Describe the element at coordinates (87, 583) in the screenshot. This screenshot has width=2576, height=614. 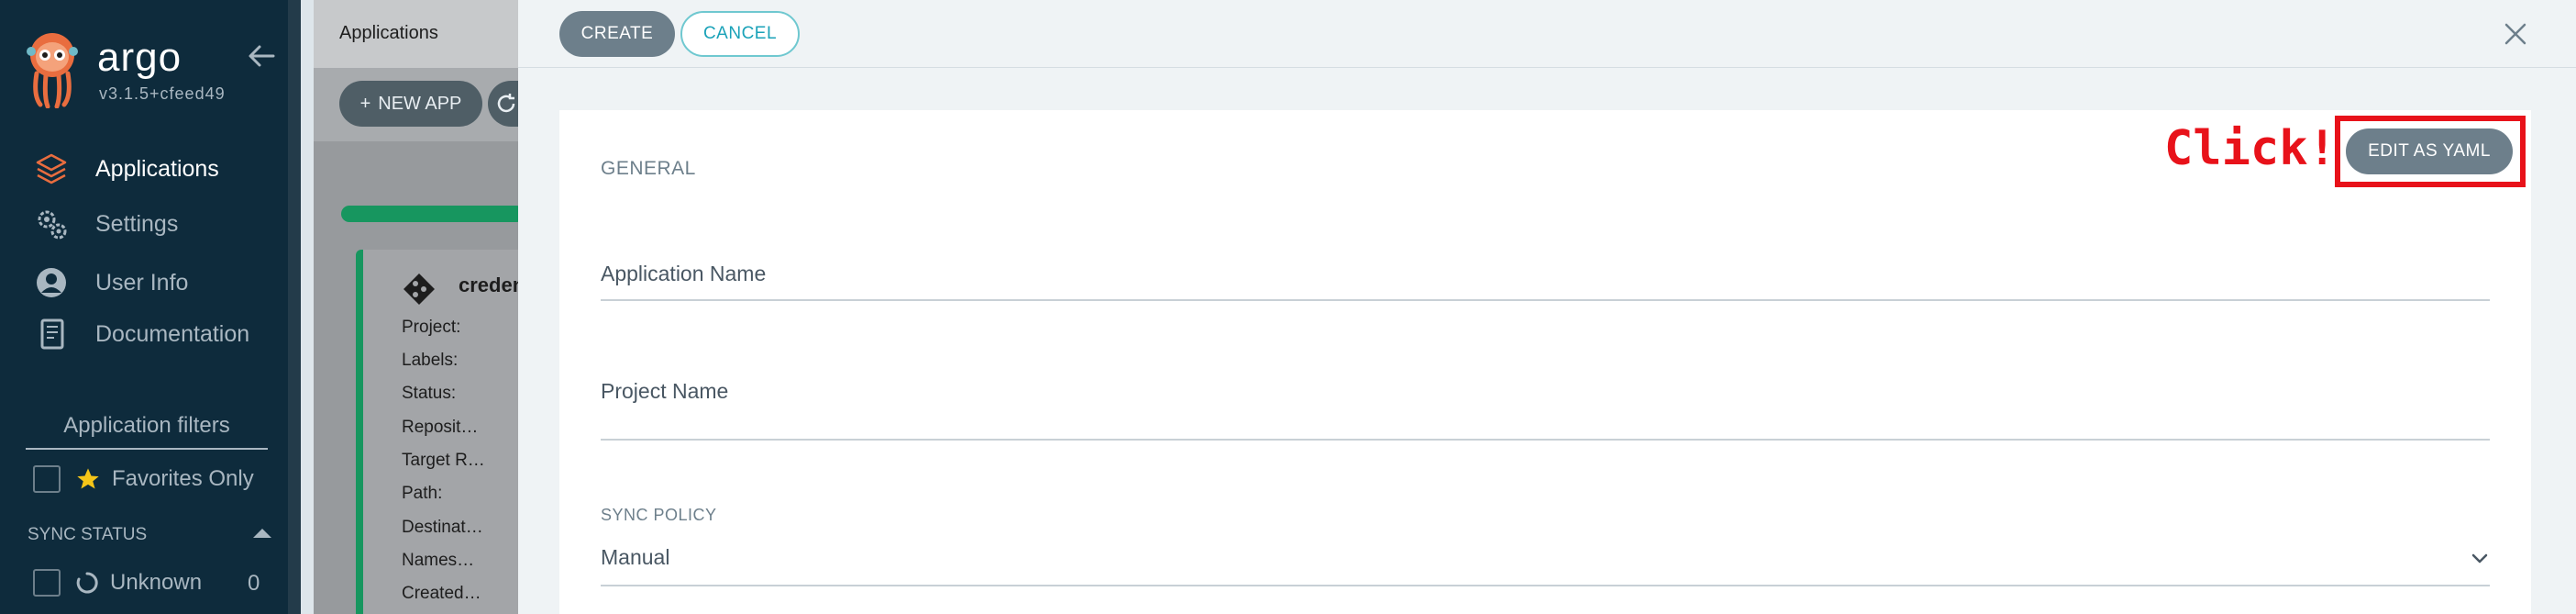
I see `circle-notch-icon` at that location.